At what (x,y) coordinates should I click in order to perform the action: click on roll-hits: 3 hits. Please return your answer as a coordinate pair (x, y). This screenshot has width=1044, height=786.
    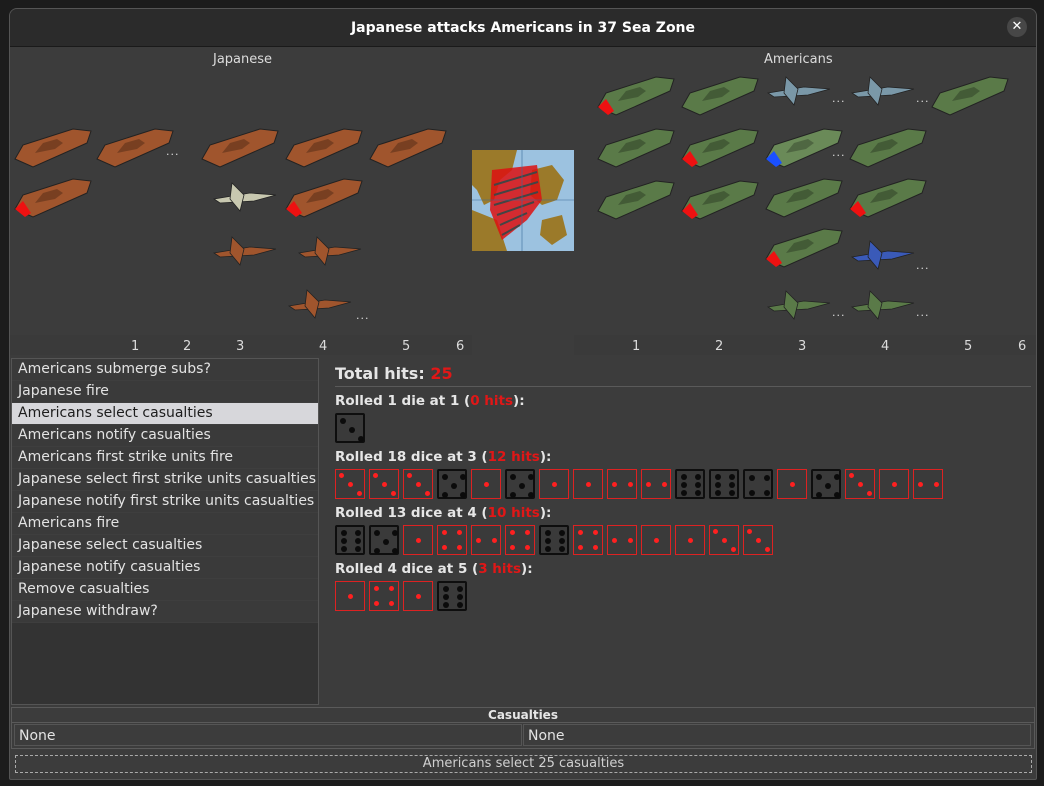
    Looking at the image, I should click on (500, 569).